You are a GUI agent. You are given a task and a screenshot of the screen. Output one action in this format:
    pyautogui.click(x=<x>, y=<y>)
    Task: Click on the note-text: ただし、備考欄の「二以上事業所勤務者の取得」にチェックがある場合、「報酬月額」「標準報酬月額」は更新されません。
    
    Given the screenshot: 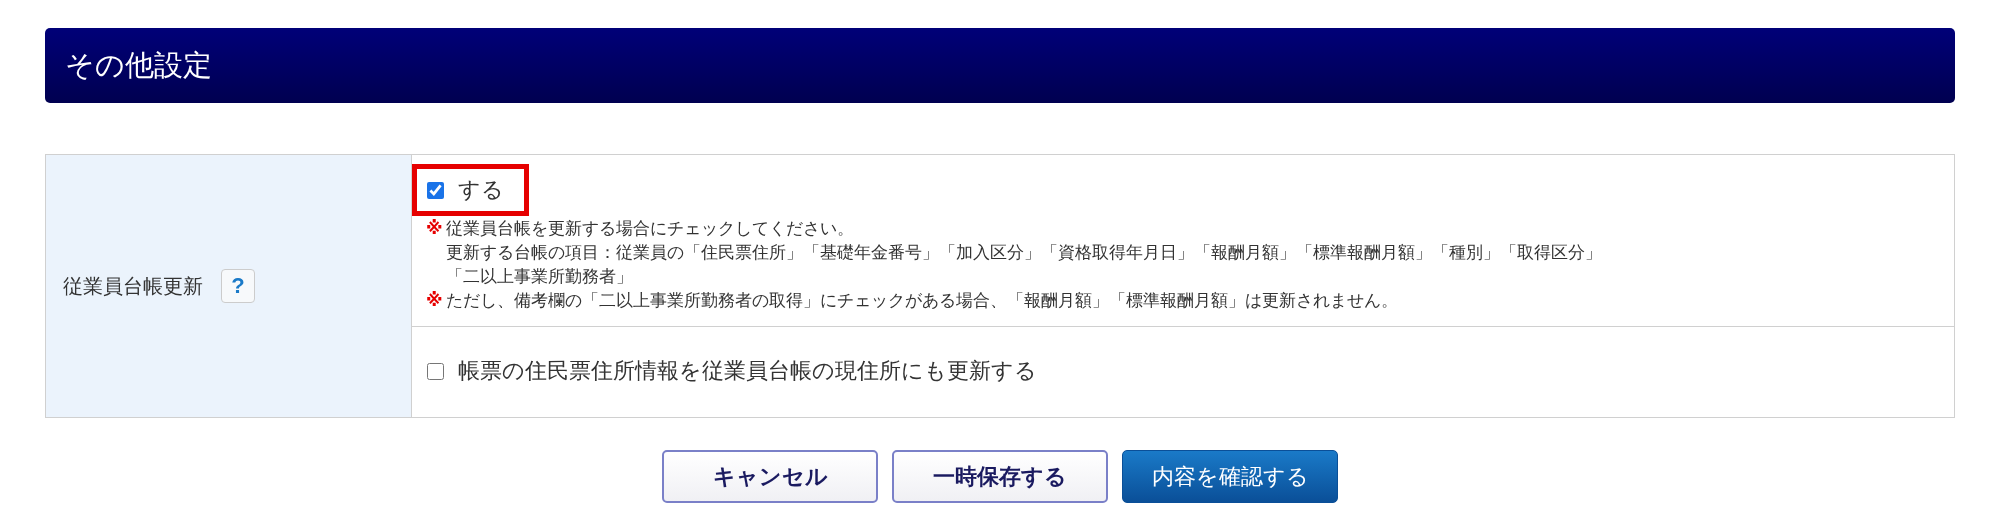 What is the action you would take?
    pyautogui.click(x=922, y=300)
    